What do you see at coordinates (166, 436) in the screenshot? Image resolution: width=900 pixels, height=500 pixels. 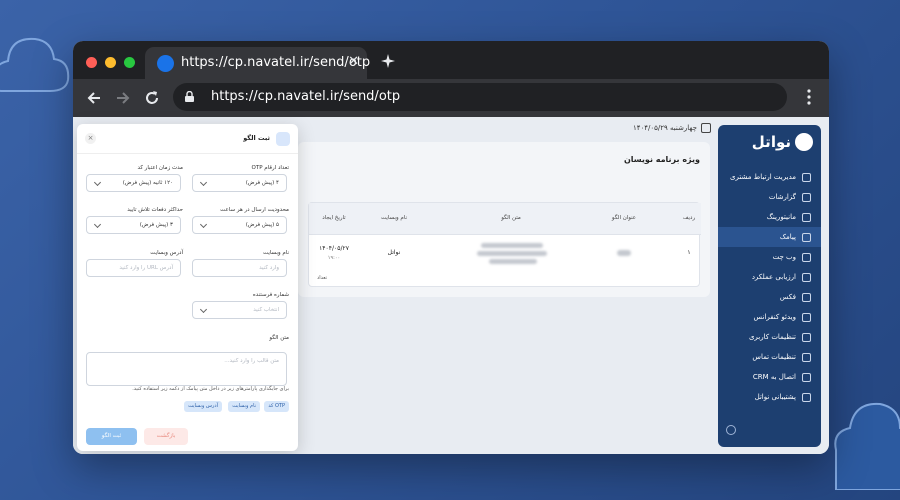 I see `back-button: بازگشت` at bounding box center [166, 436].